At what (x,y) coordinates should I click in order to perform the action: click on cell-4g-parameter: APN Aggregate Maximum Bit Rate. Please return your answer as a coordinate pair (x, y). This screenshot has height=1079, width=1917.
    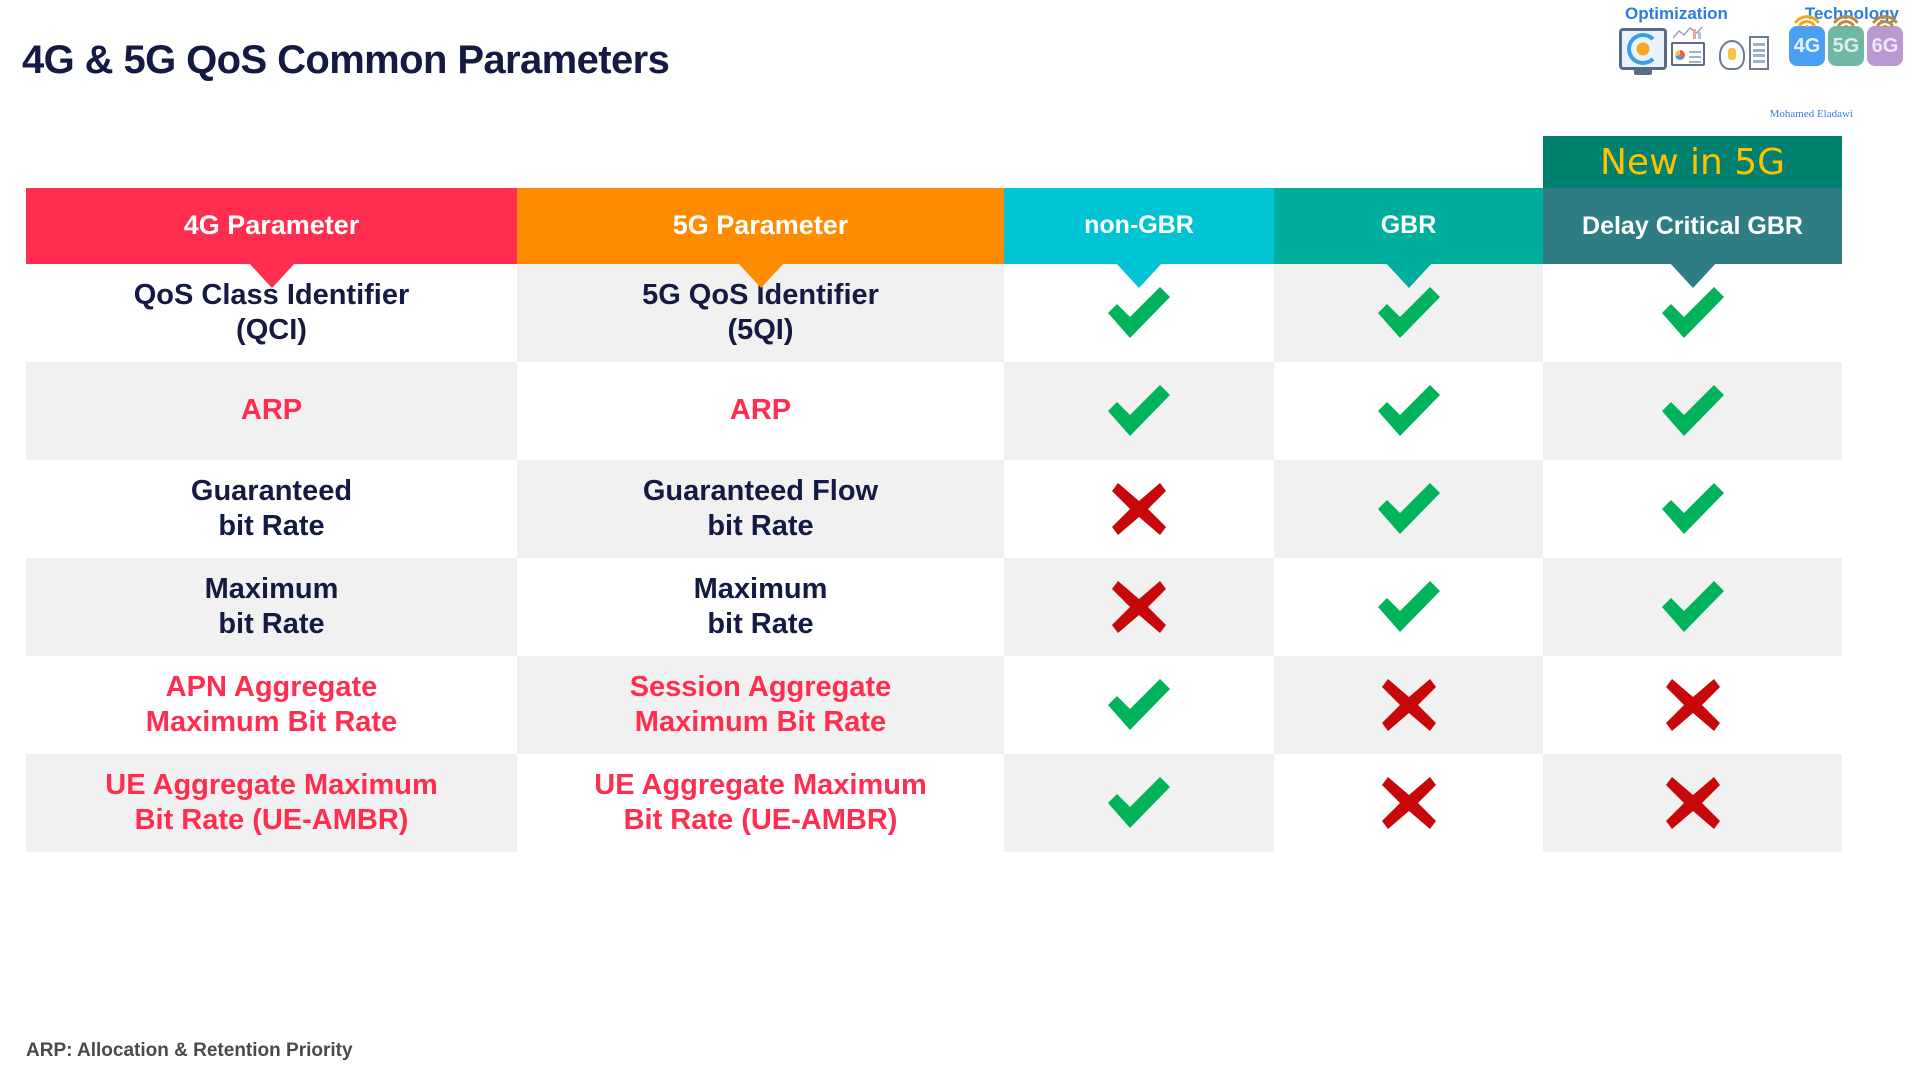
    Looking at the image, I should click on (271, 705).